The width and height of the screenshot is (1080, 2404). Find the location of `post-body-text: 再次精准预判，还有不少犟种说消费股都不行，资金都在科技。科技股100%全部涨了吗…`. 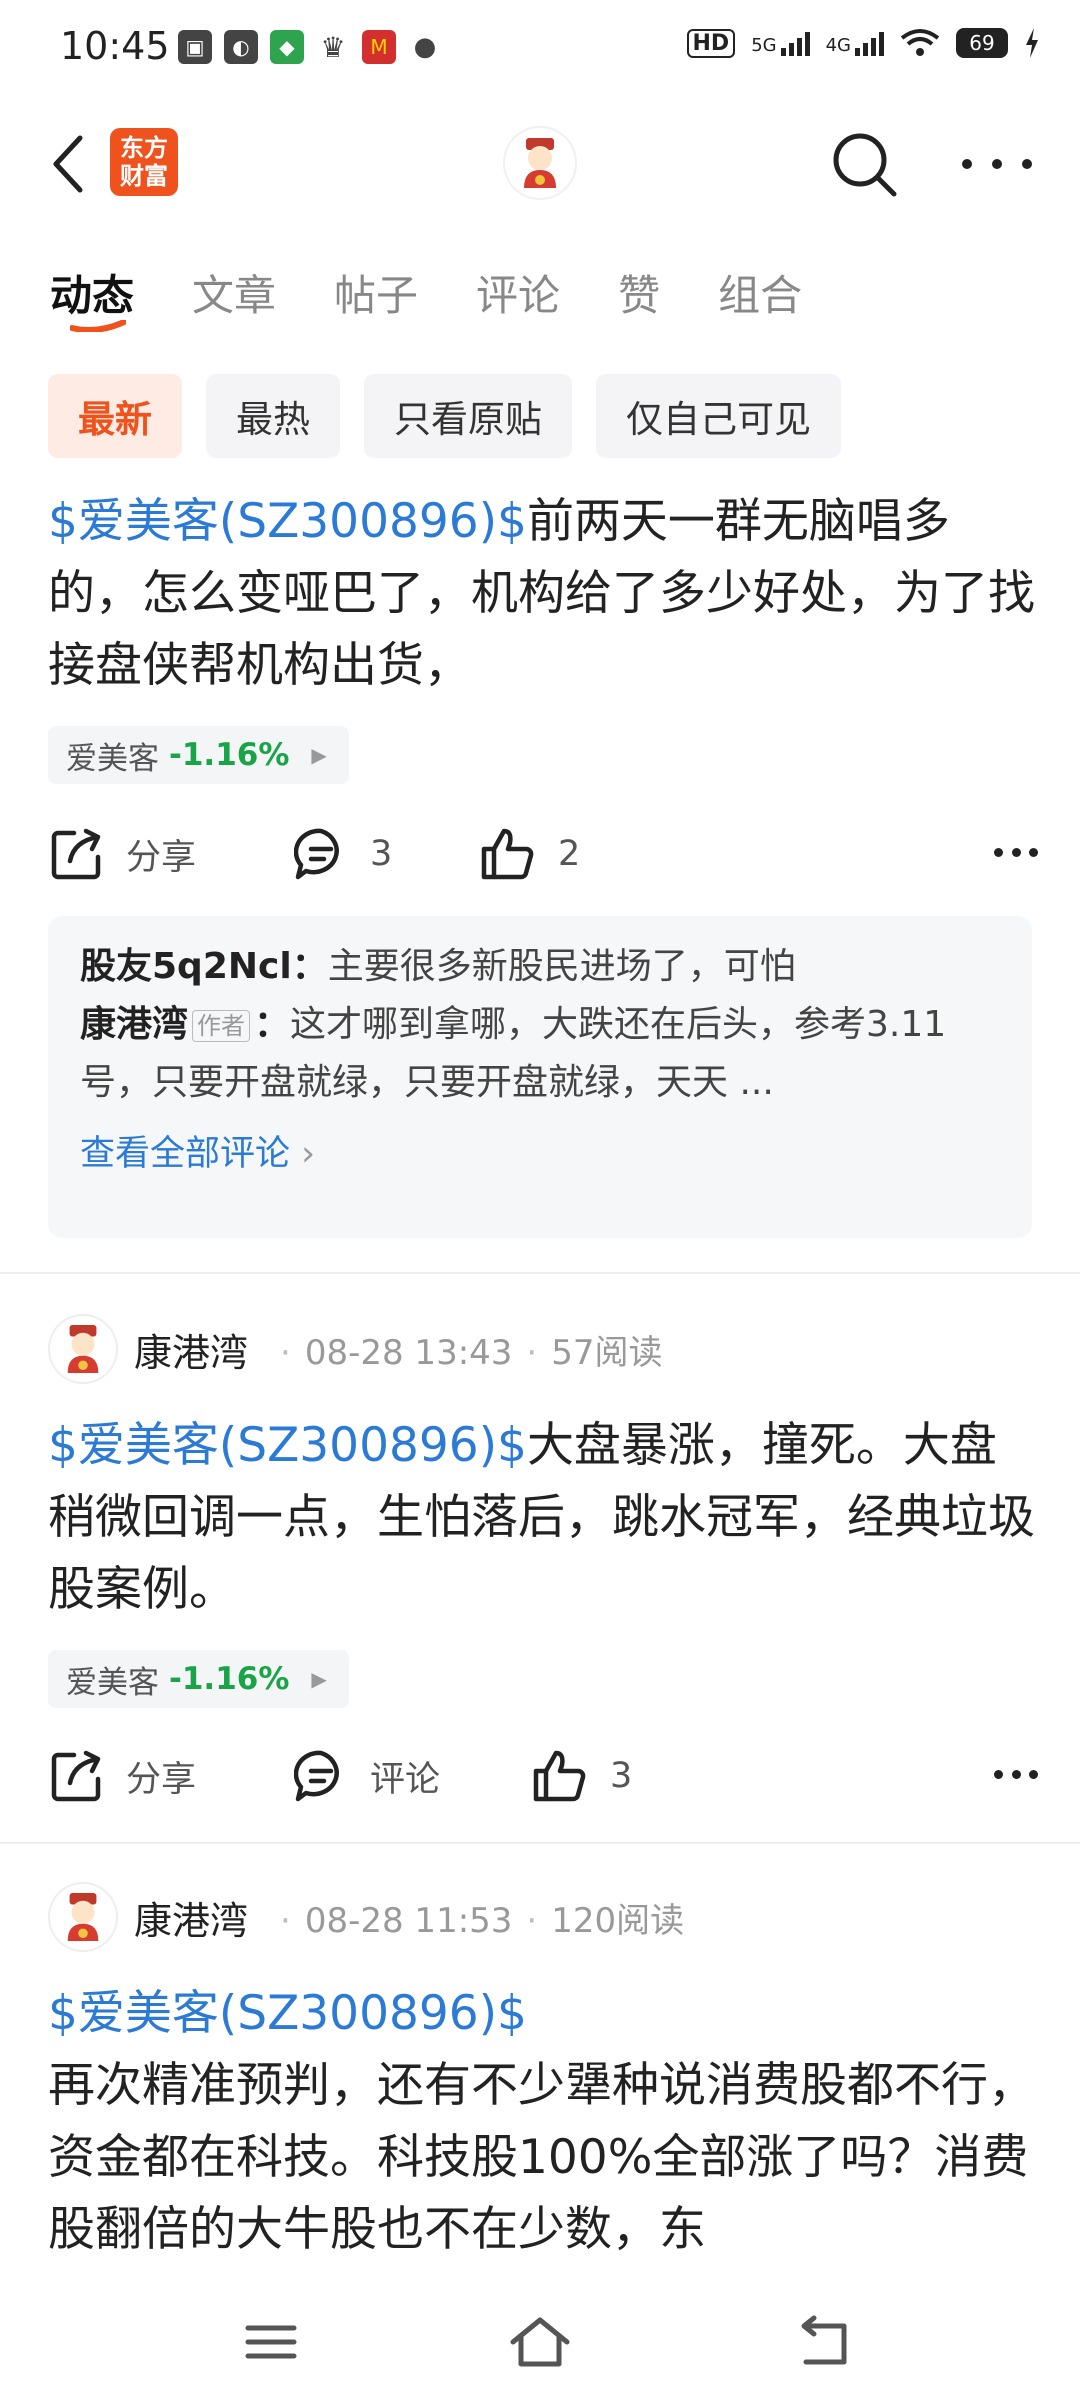

post-body-text: 再次精准预判，还有不少犟种说消费股都不行，资金都在科技。科技股100%全部涨了吗… is located at coordinates (541, 2157).